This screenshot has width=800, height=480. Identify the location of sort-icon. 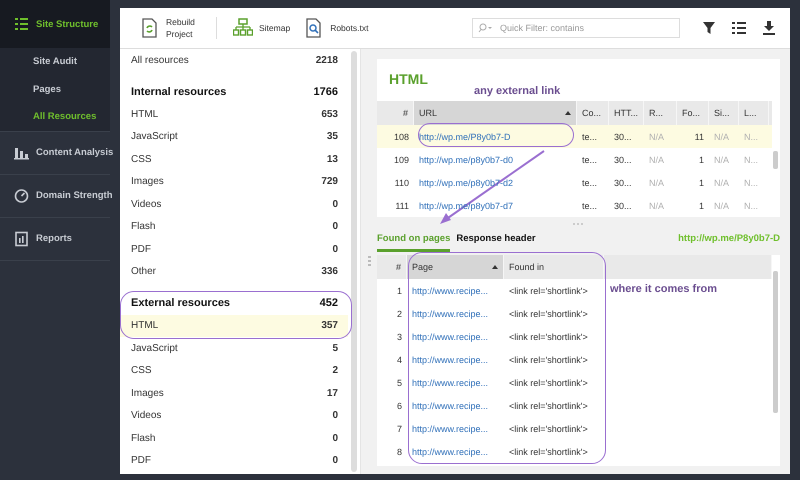
(495, 267).